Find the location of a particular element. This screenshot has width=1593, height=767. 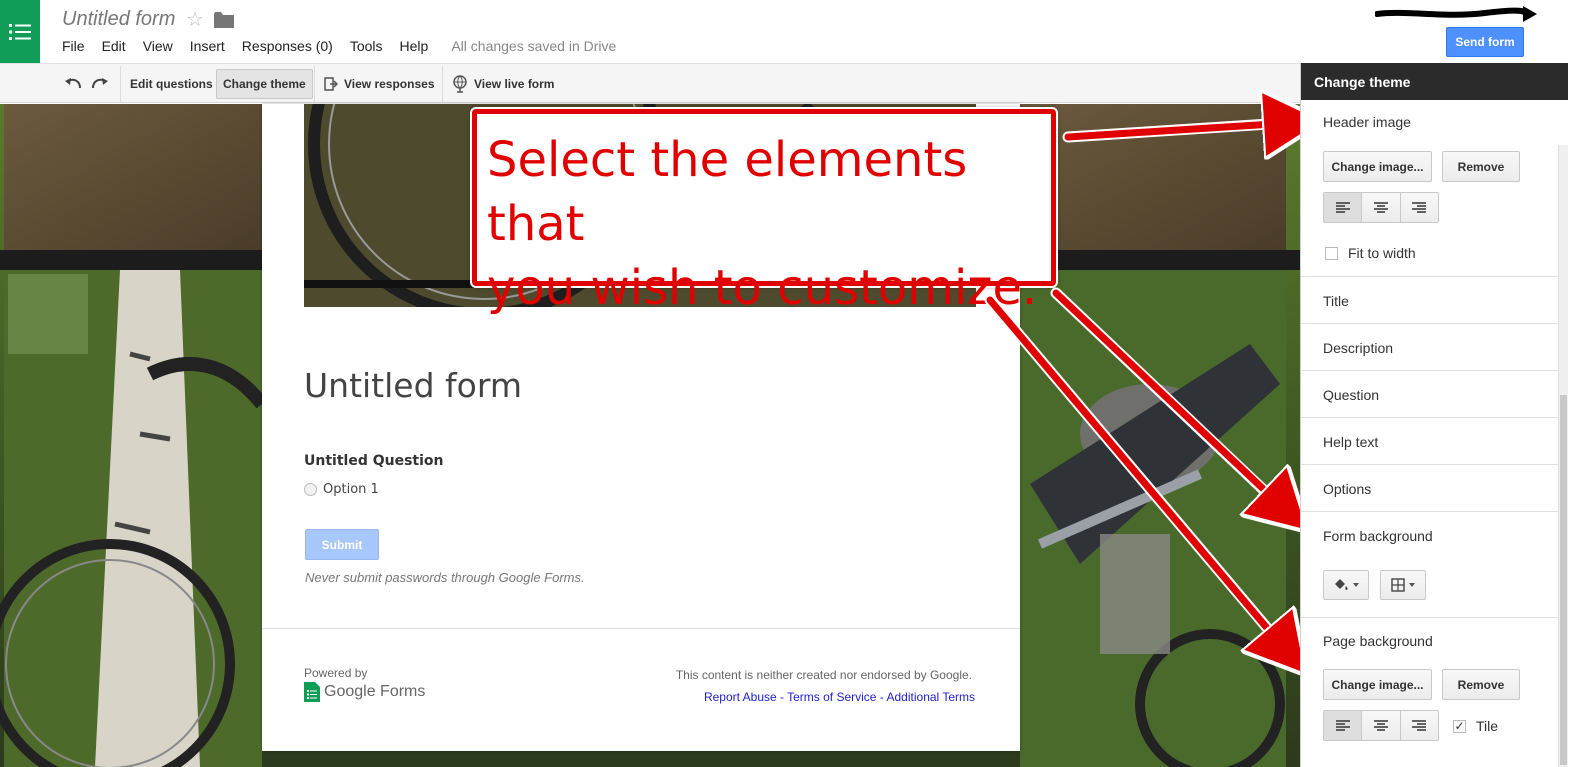

save-status: All changes saved in Drive is located at coordinates (534, 46).